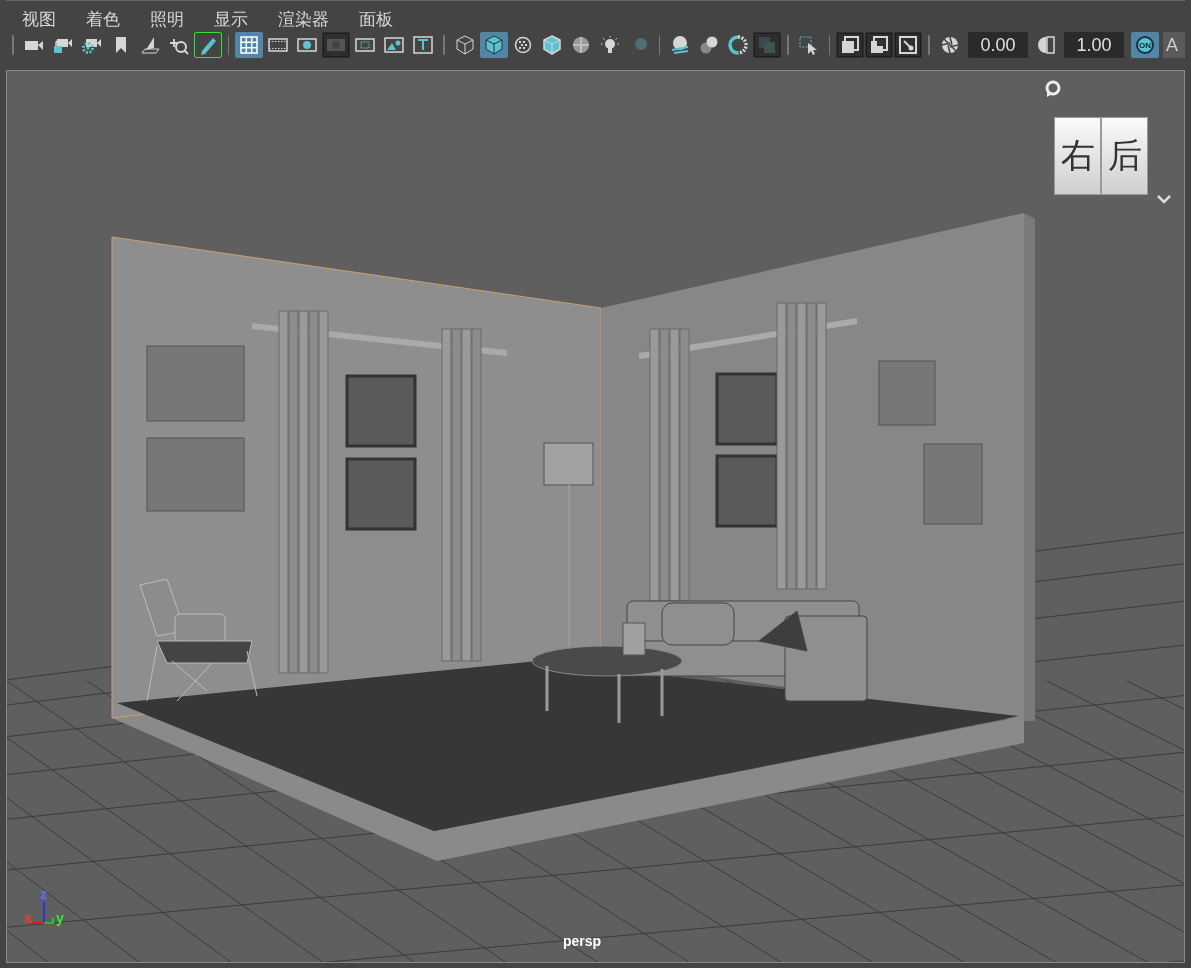  I want to click on menu-item: 照明, so click(167, 19).